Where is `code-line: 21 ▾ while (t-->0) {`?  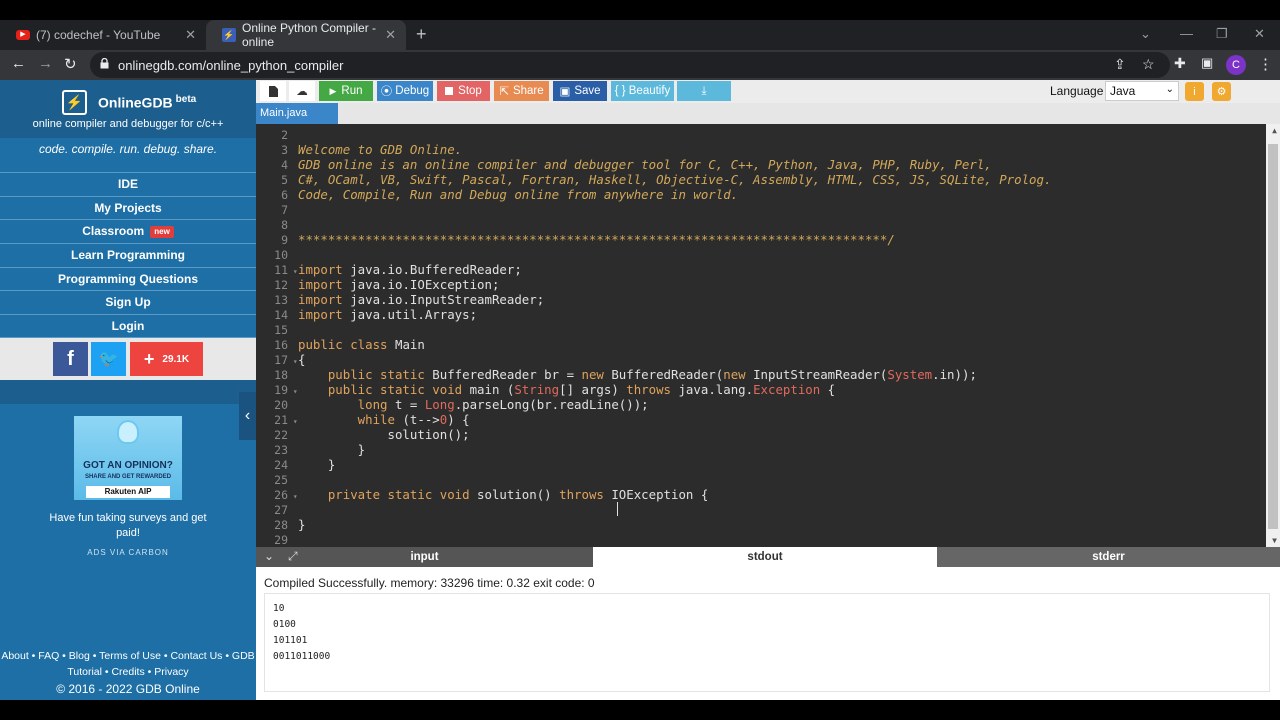
code-line: 21 ▾ while (t-->0) { is located at coordinates (760, 419).